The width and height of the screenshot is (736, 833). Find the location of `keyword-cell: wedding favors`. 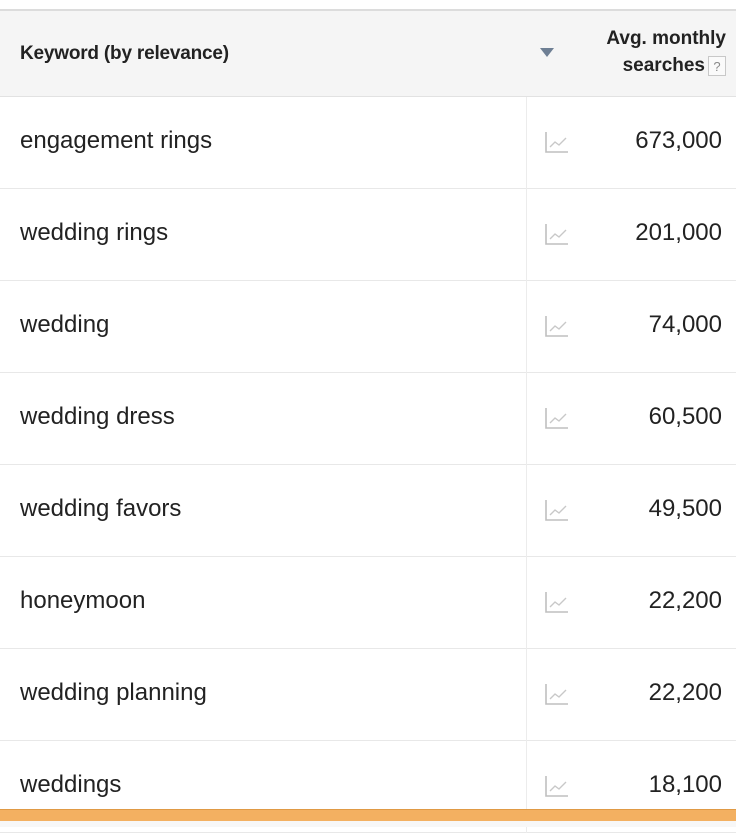

keyword-cell: wedding favors is located at coordinates (100, 509).